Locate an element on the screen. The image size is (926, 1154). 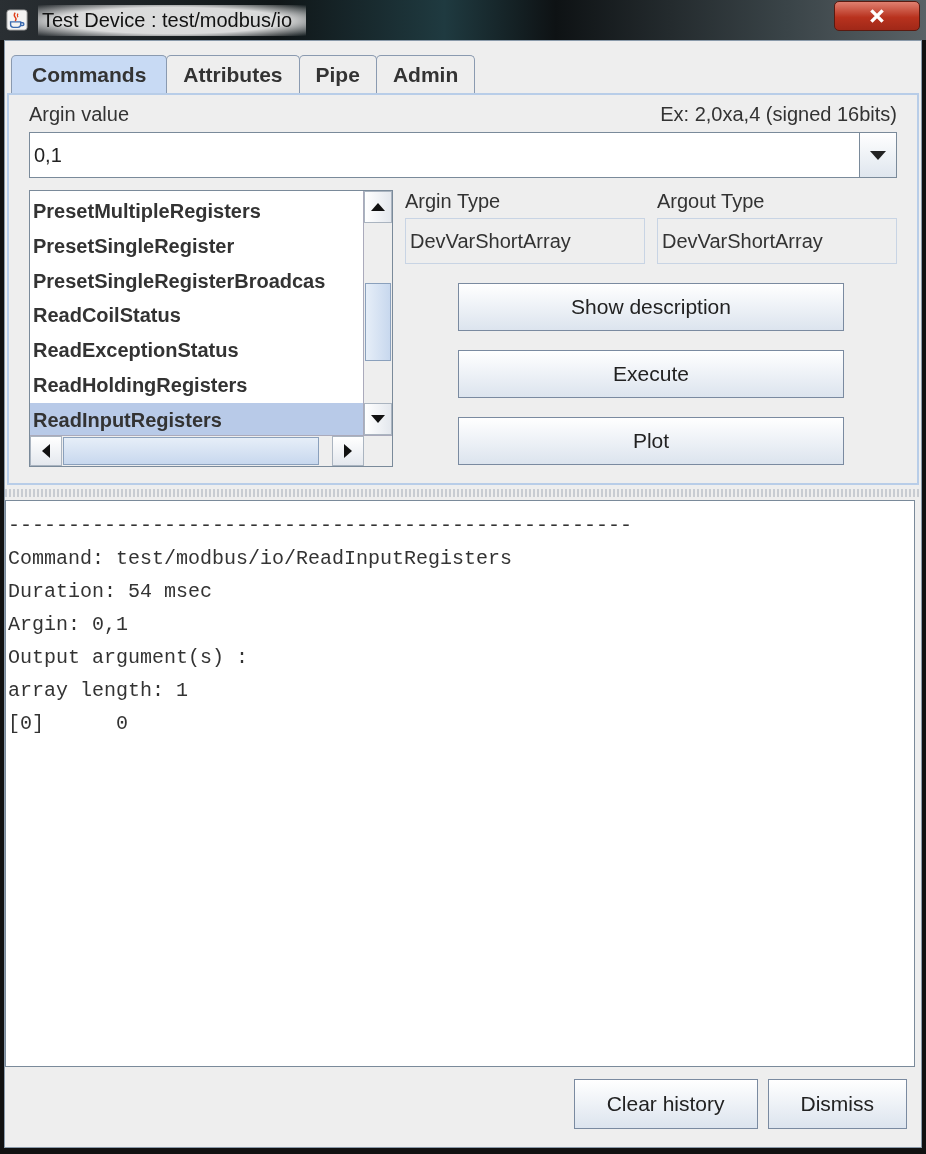
output-line: Command: test/modbus/io/ReadInputRegisters is located at coordinates (260, 559).